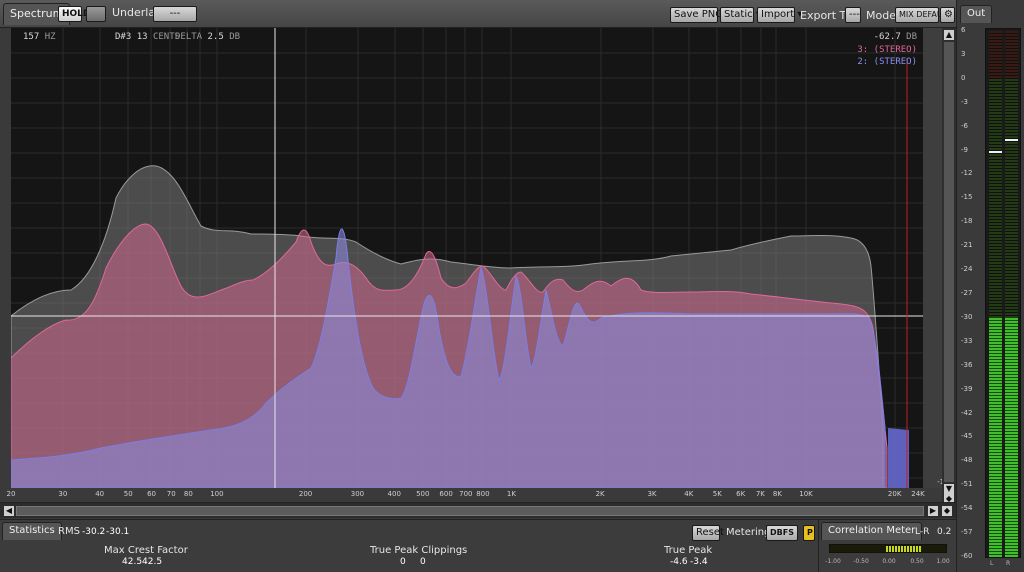  I want to click on import-dropdown: Import ▾, so click(779, 15).